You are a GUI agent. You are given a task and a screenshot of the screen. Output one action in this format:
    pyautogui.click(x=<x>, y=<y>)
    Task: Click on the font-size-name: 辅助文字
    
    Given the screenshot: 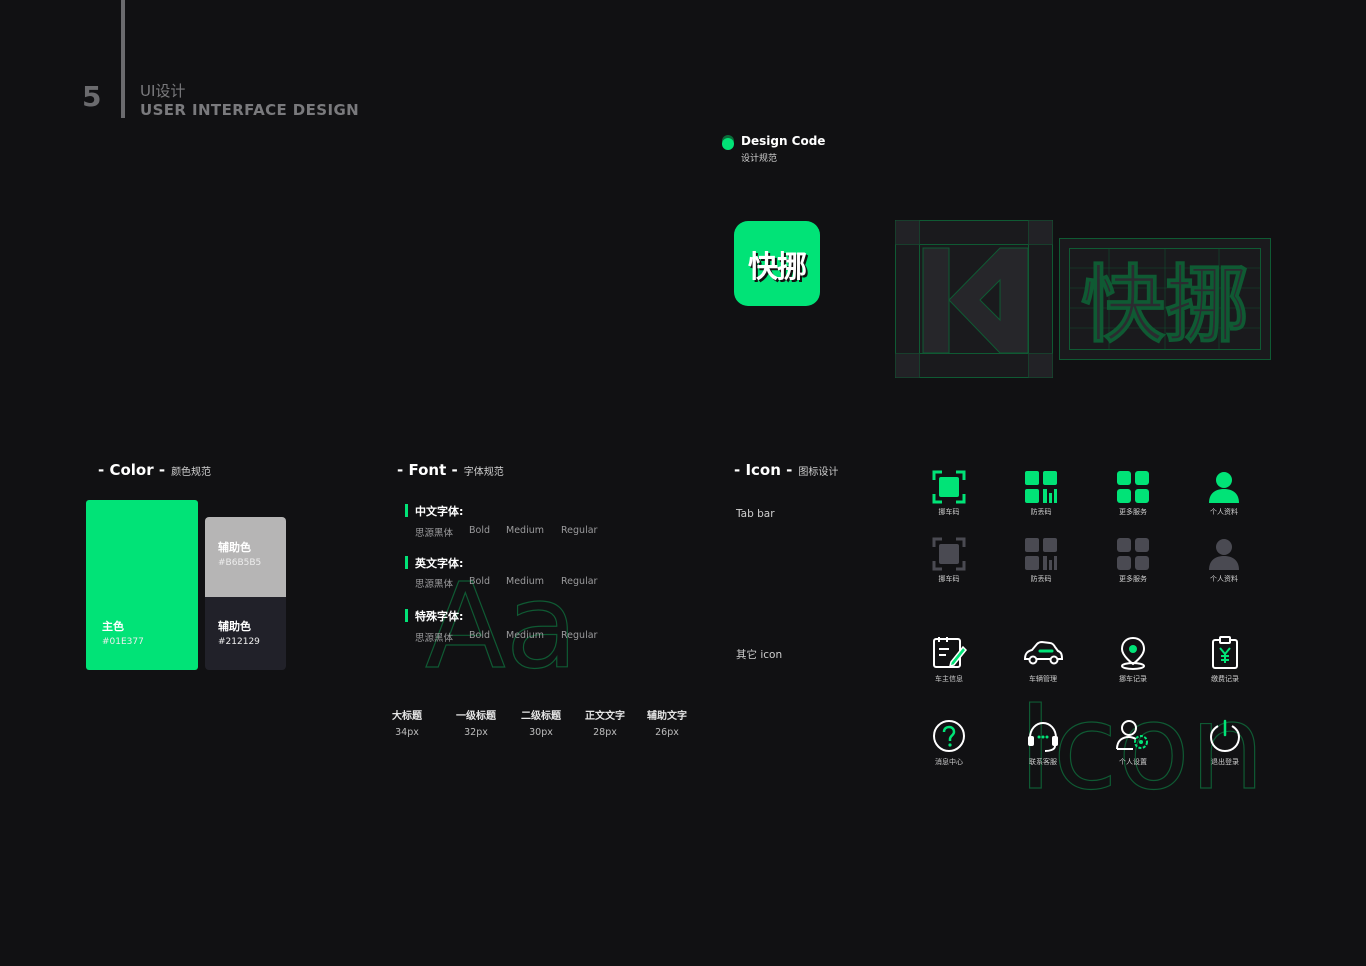 What is the action you would take?
    pyautogui.click(x=667, y=716)
    